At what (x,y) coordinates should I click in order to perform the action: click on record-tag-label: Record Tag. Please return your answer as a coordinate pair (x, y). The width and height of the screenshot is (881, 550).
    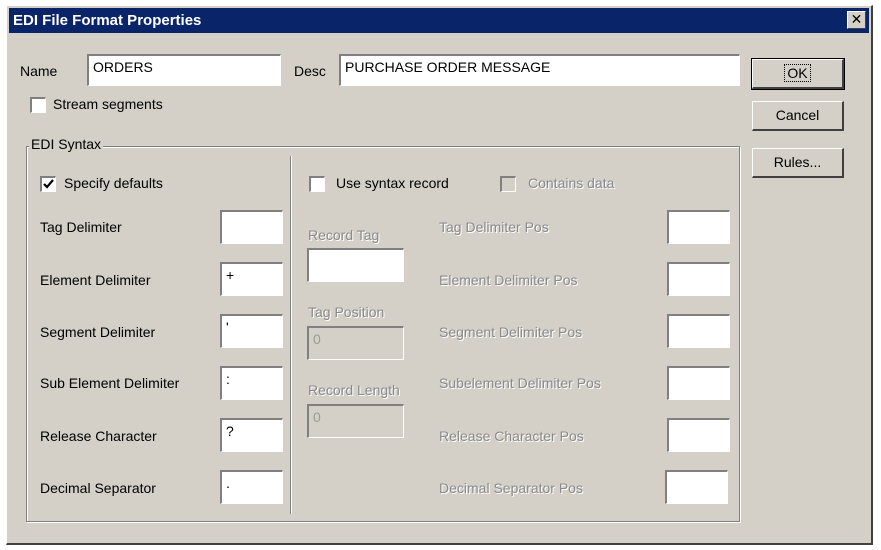
    Looking at the image, I should click on (344, 235).